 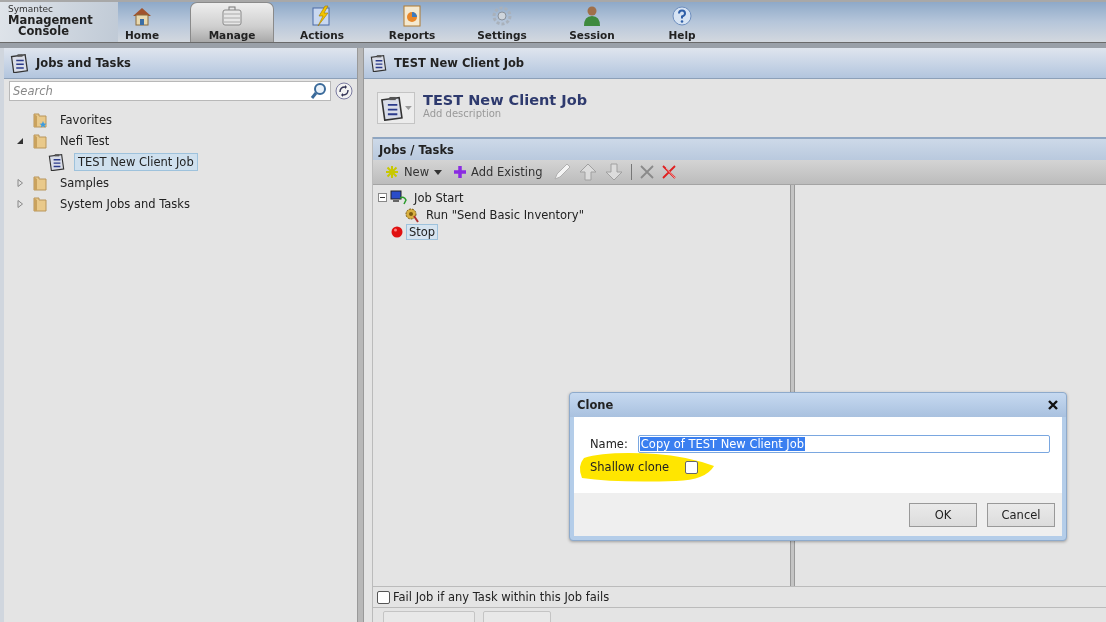 What do you see at coordinates (505, 214) in the screenshot?
I see `step-item: Run "Send Basic Inventory"` at bounding box center [505, 214].